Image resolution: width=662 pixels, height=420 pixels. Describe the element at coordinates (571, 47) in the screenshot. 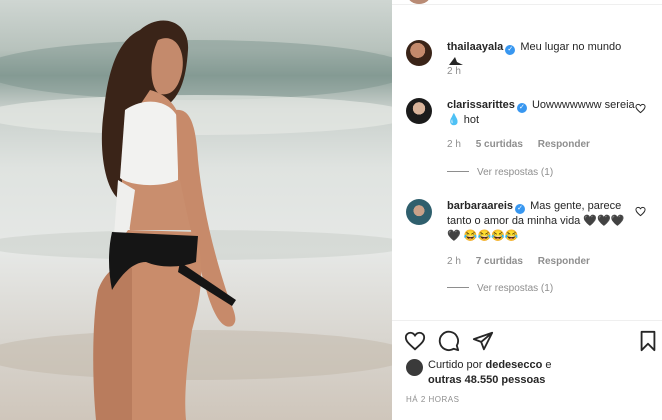

I see `caption-text: Meu lugar no mundo` at that location.